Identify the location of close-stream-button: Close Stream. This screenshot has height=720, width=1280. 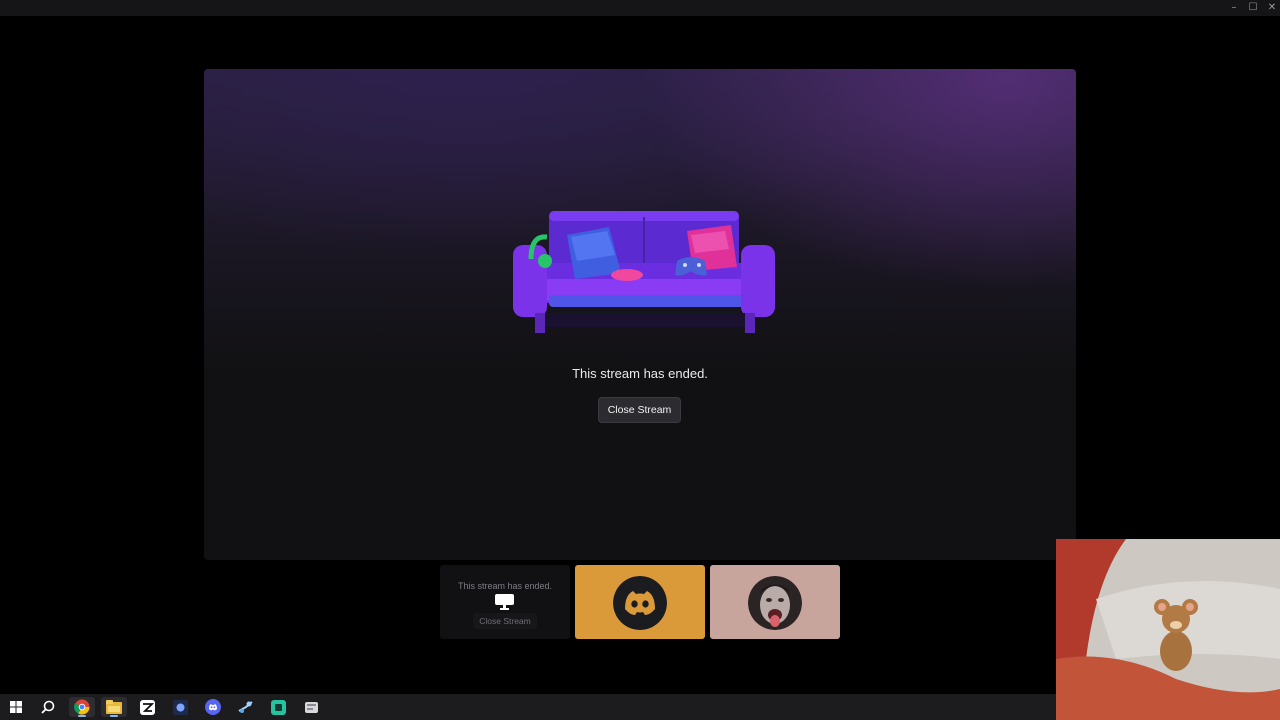
(639, 410).